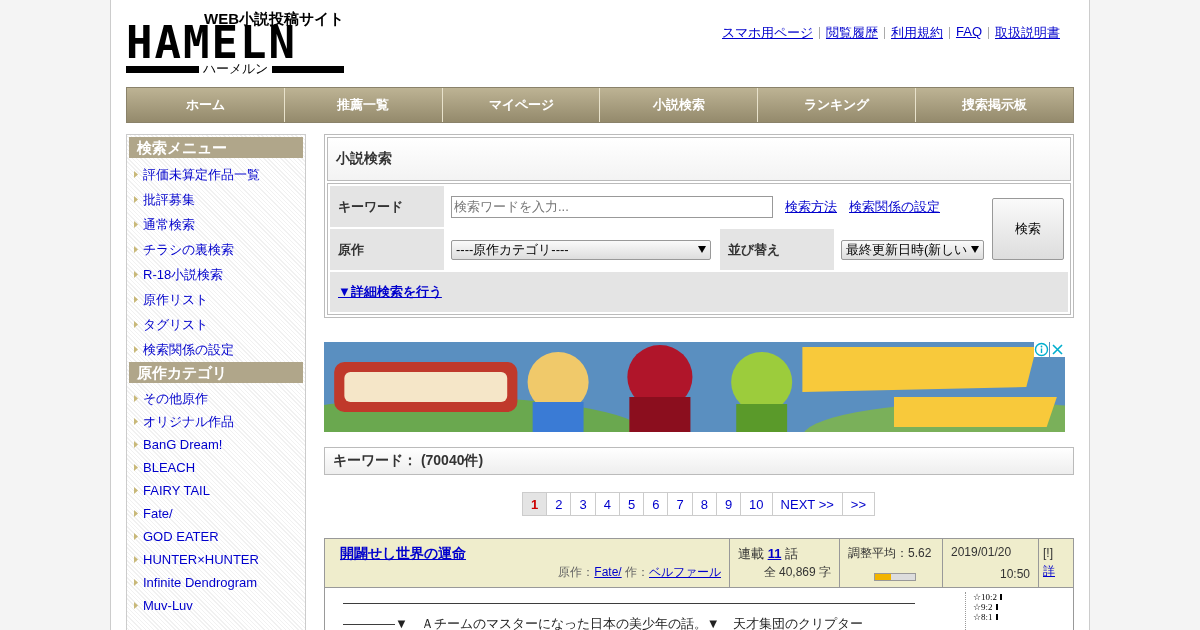 This screenshot has height=630, width=1200. I want to click on update-date: 2019/01/20, so click(982, 552).